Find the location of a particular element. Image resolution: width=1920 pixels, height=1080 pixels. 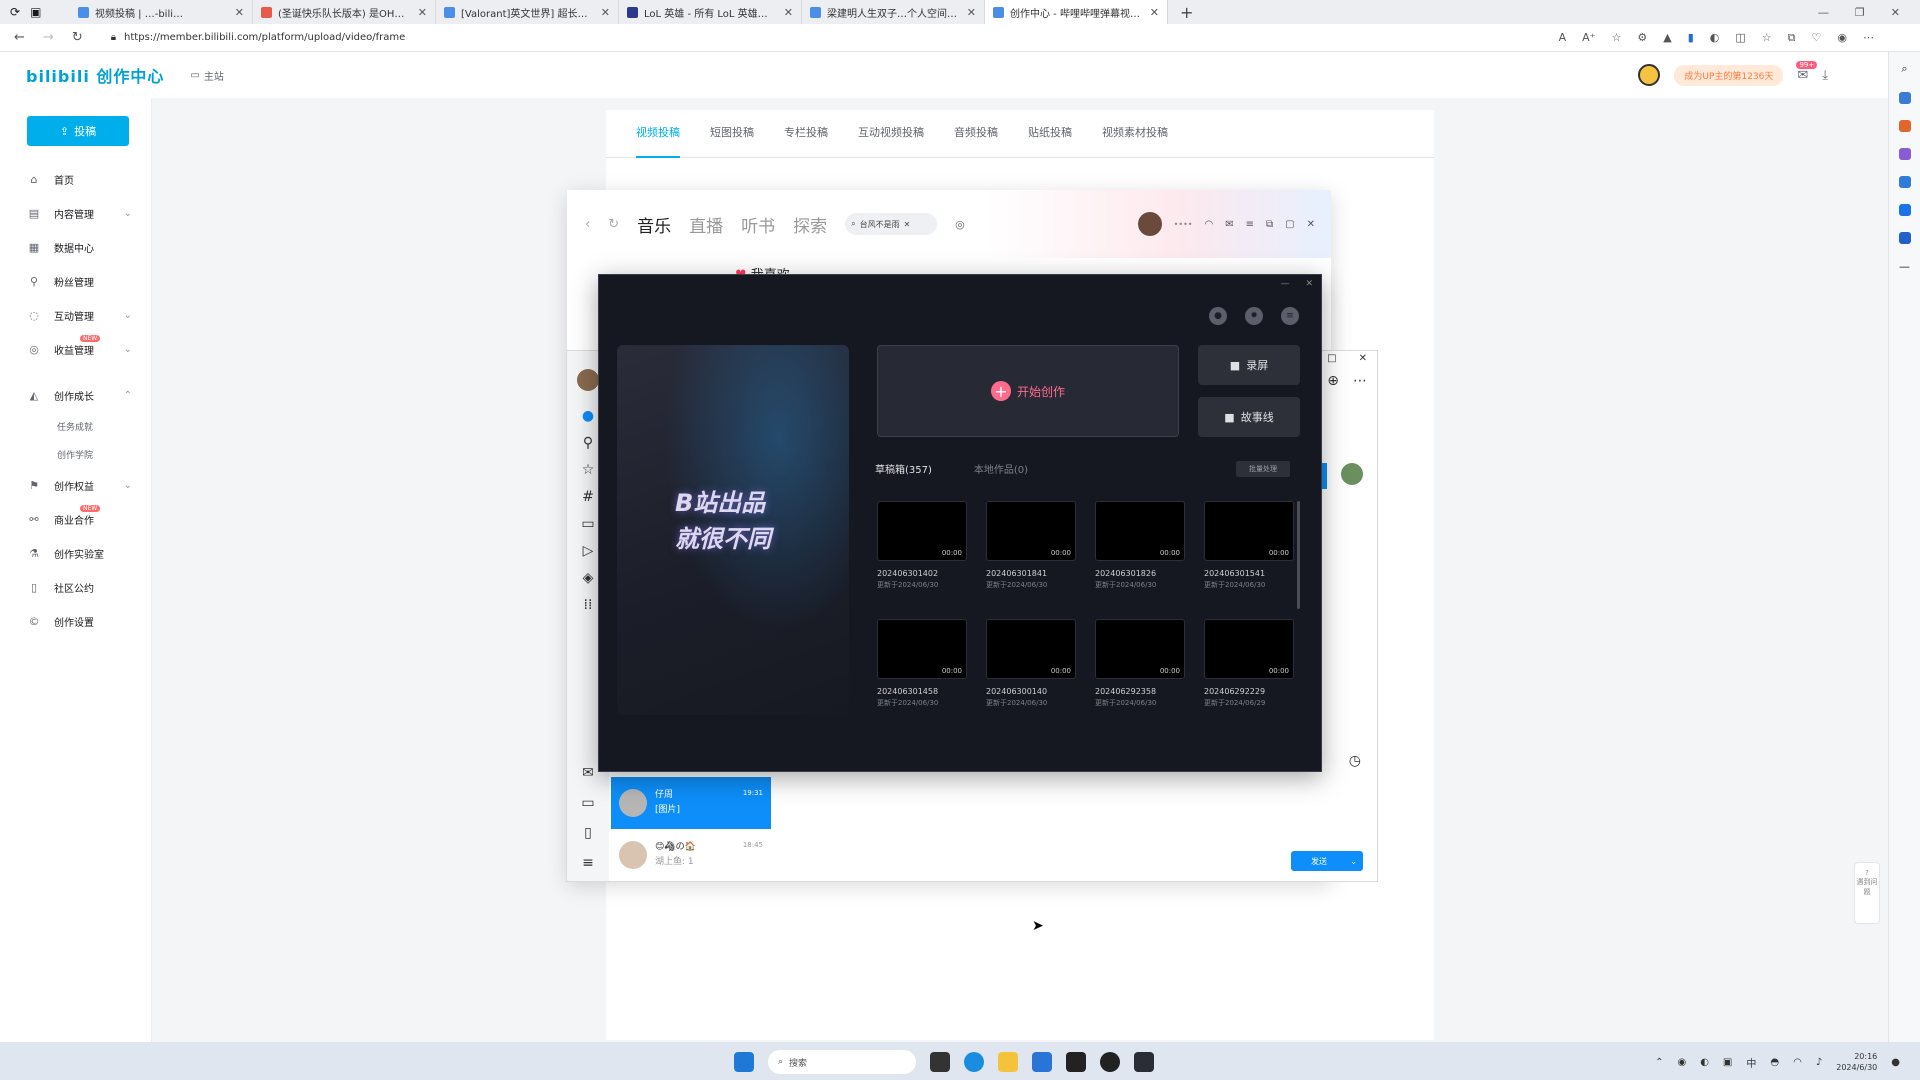

chevron-up-icon: ⌃ is located at coordinates (1659, 1062).